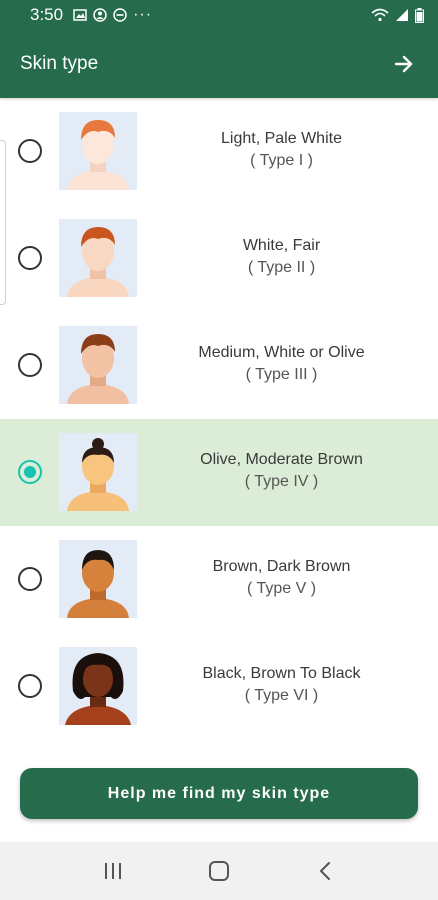  I want to click on recents-icon, so click(113, 871).